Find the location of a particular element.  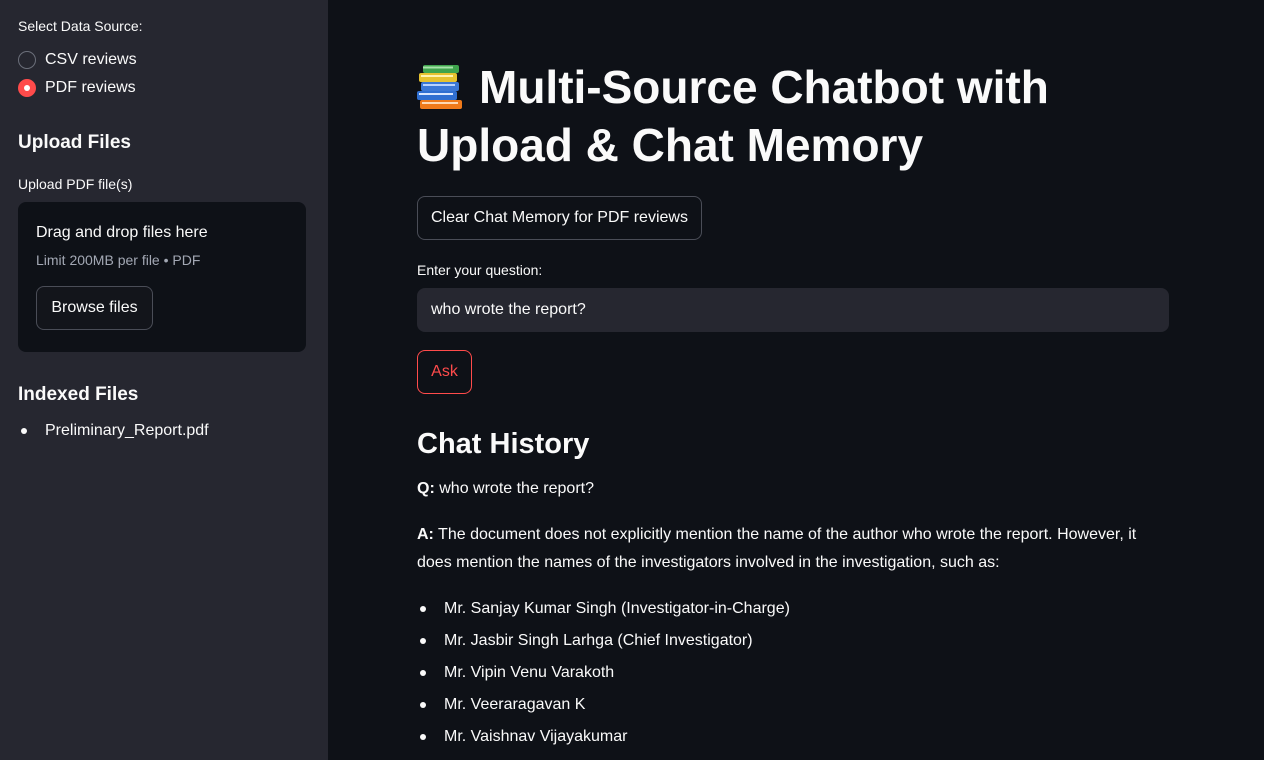

radio-label-pdf: PDF reviews is located at coordinates (90, 87).